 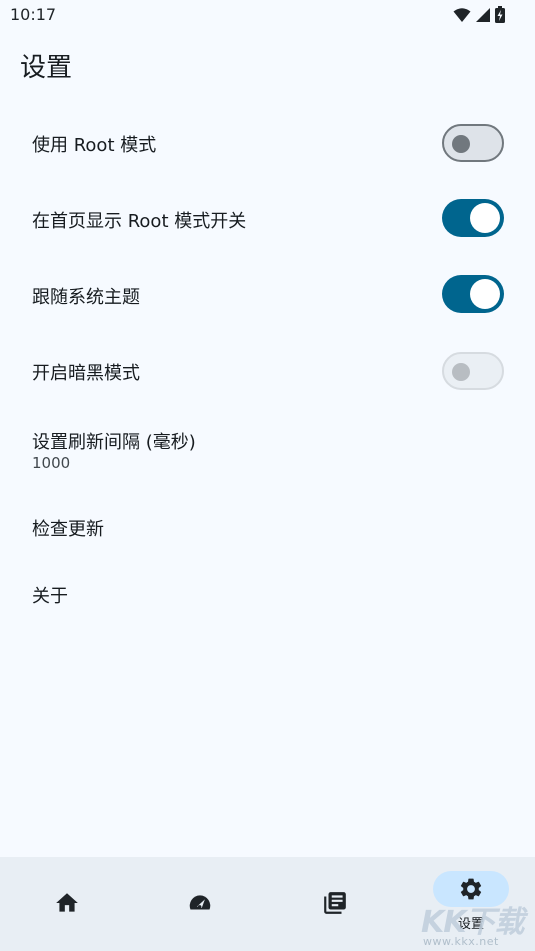 What do you see at coordinates (33, 14) in the screenshot?
I see `status-time: 10:17` at bounding box center [33, 14].